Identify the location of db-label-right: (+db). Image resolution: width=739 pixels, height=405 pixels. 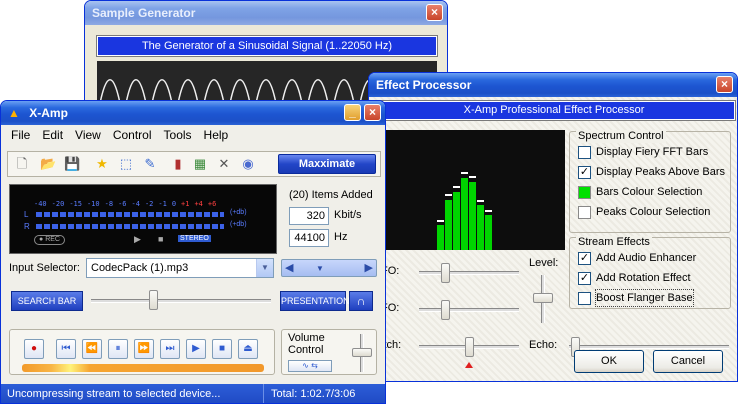
(238, 224).